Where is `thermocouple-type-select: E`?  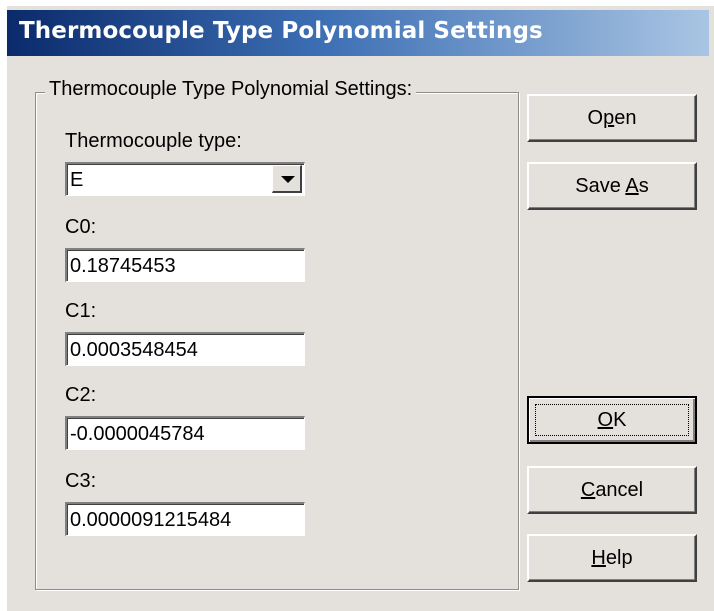 thermocouple-type-select: E is located at coordinates (185, 179).